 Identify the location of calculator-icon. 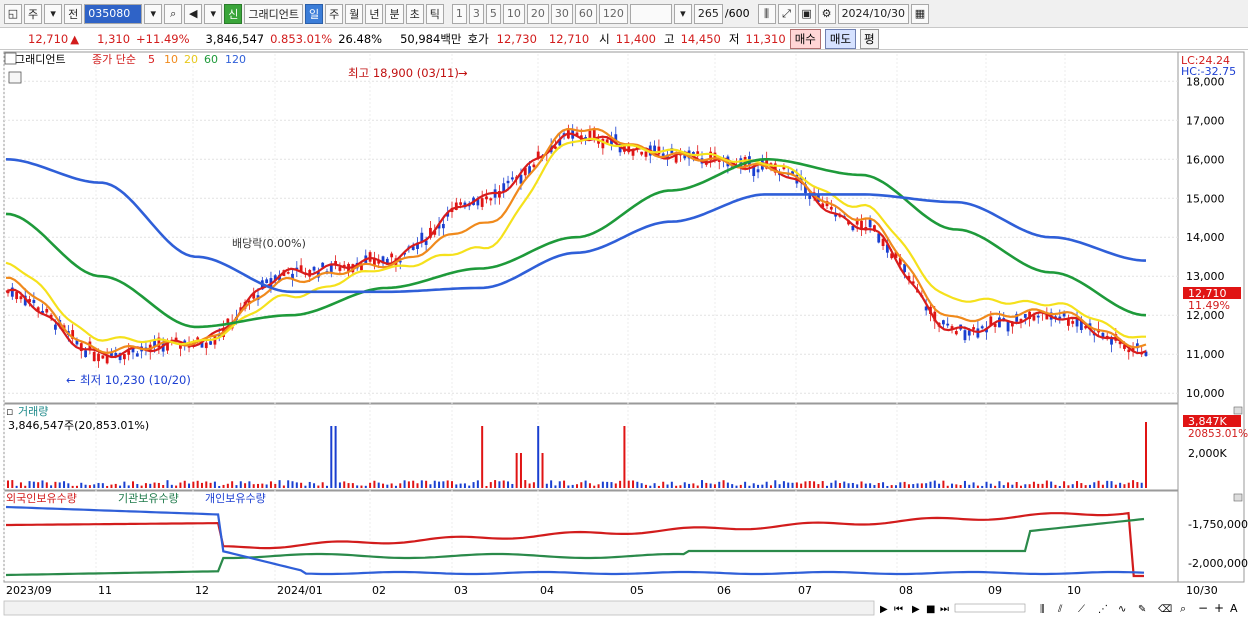
(15, 77).